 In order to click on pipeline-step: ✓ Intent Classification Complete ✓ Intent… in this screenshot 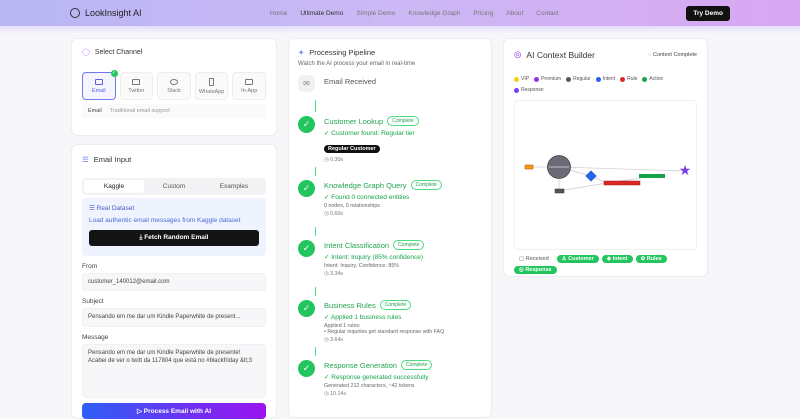, I will do `click(390, 258)`.